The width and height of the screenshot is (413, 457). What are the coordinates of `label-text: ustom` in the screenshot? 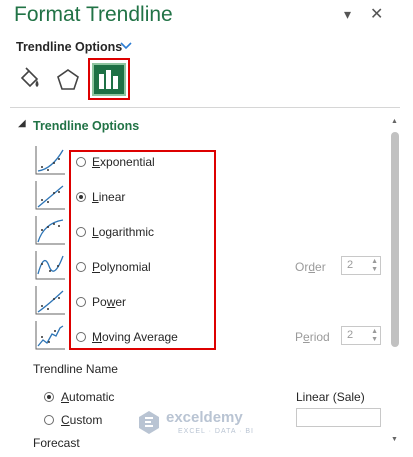 It's located at (86, 420).